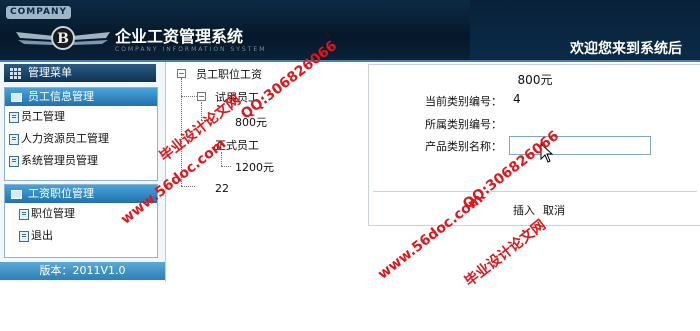  I want to click on form-title: 800元, so click(535, 80).